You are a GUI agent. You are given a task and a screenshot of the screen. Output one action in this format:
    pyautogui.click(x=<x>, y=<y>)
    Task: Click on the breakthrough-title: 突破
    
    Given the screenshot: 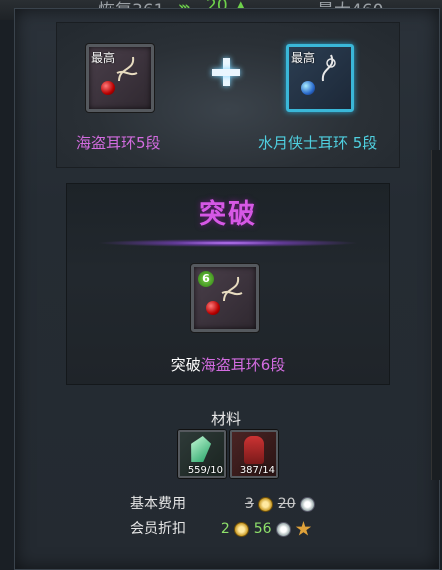 What is the action you would take?
    pyautogui.click(x=228, y=214)
    